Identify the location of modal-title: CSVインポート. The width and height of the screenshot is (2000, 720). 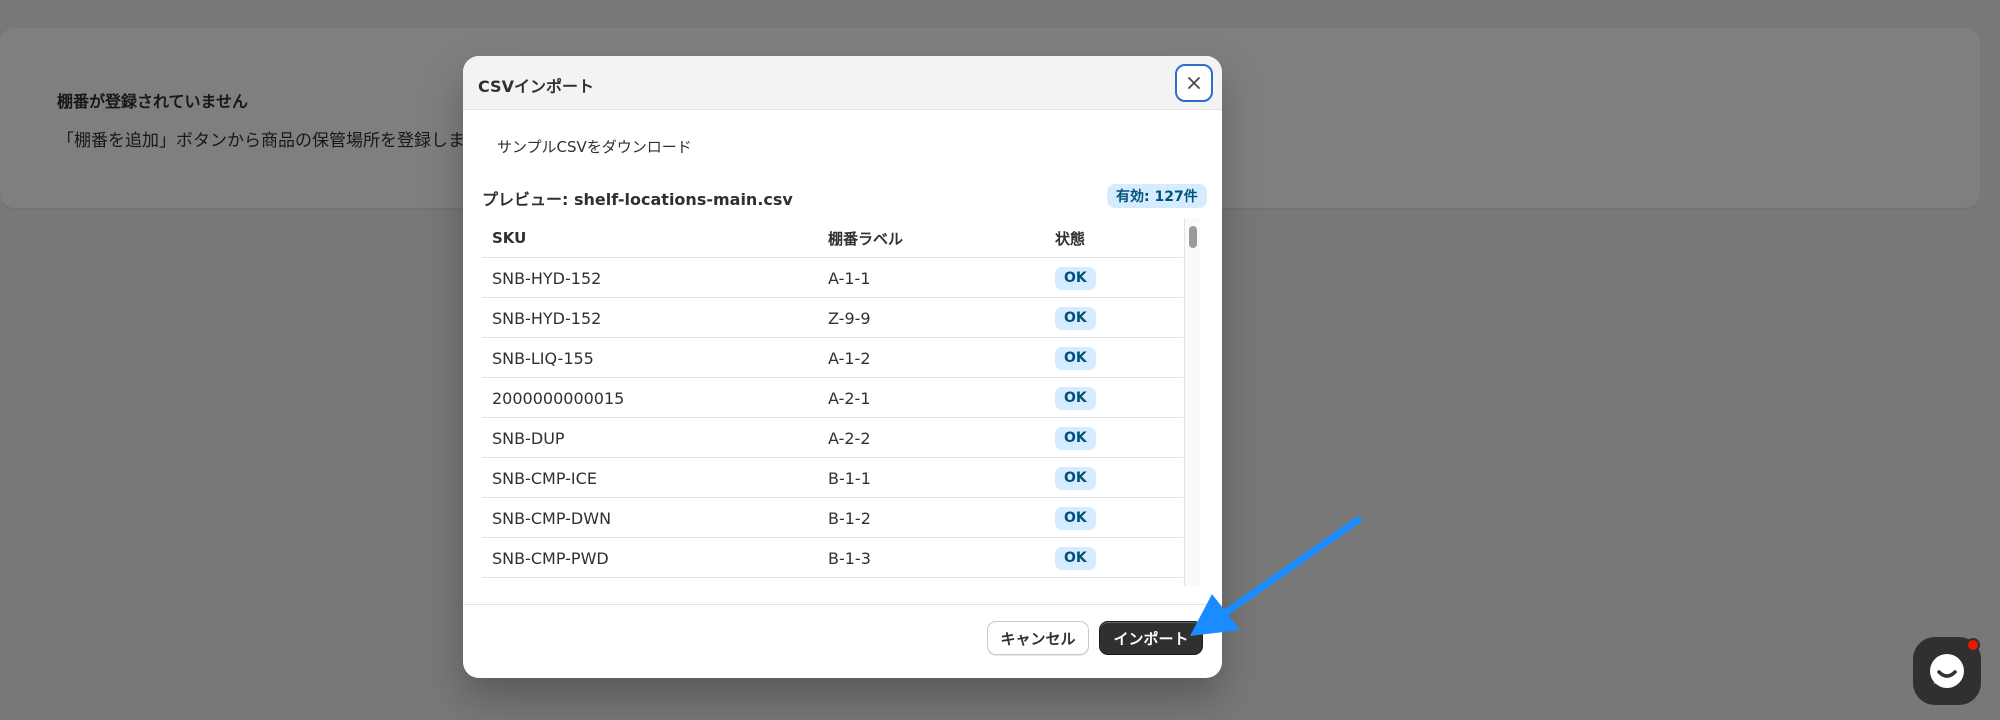
(536, 86).